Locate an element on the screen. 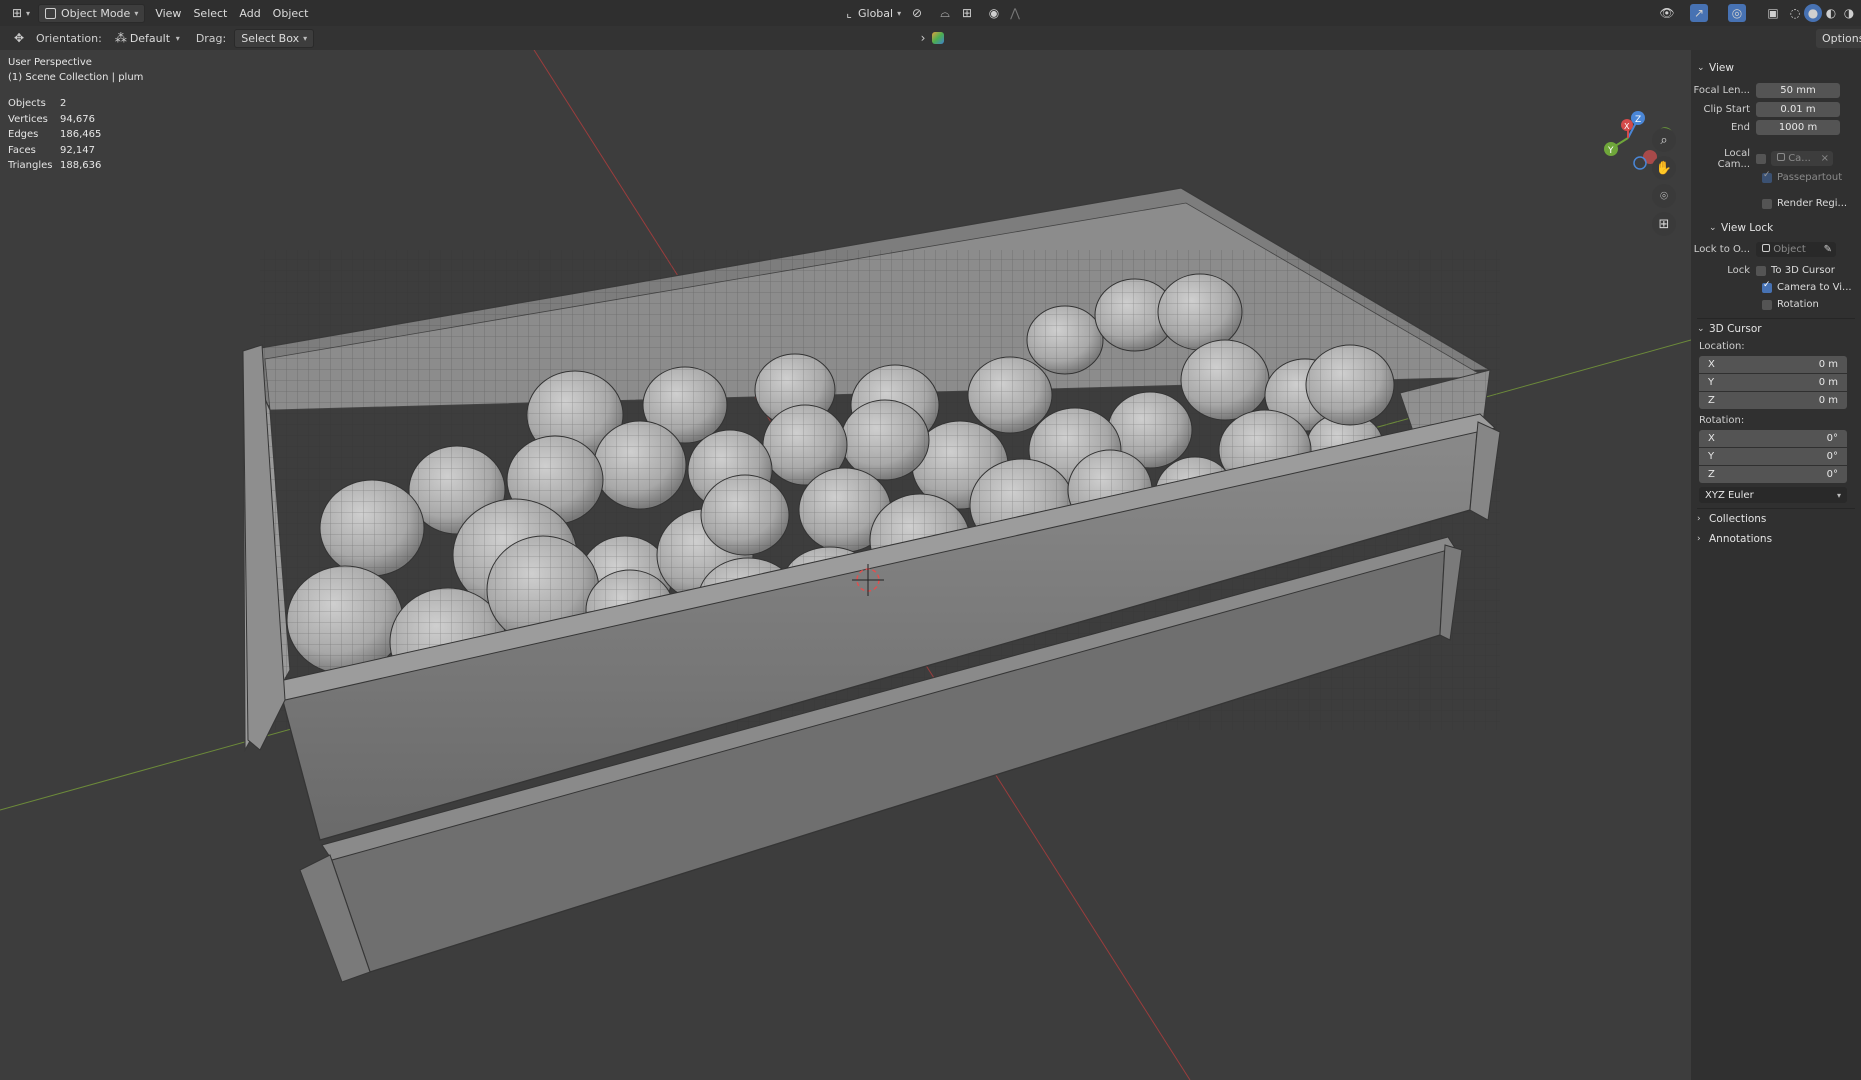  cursor-rotation-x-field: X 0° is located at coordinates (1773, 438).